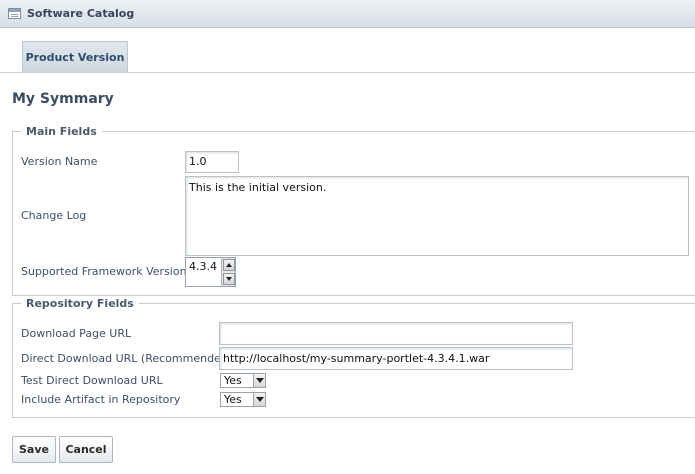  I want to click on change-log-label: Change Log, so click(54, 215).